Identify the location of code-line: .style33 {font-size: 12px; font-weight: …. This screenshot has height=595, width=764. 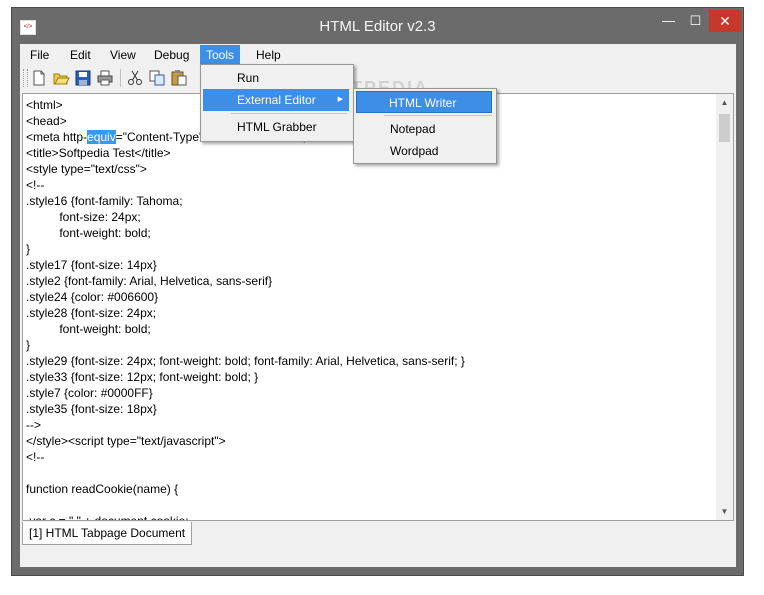
(142, 377).